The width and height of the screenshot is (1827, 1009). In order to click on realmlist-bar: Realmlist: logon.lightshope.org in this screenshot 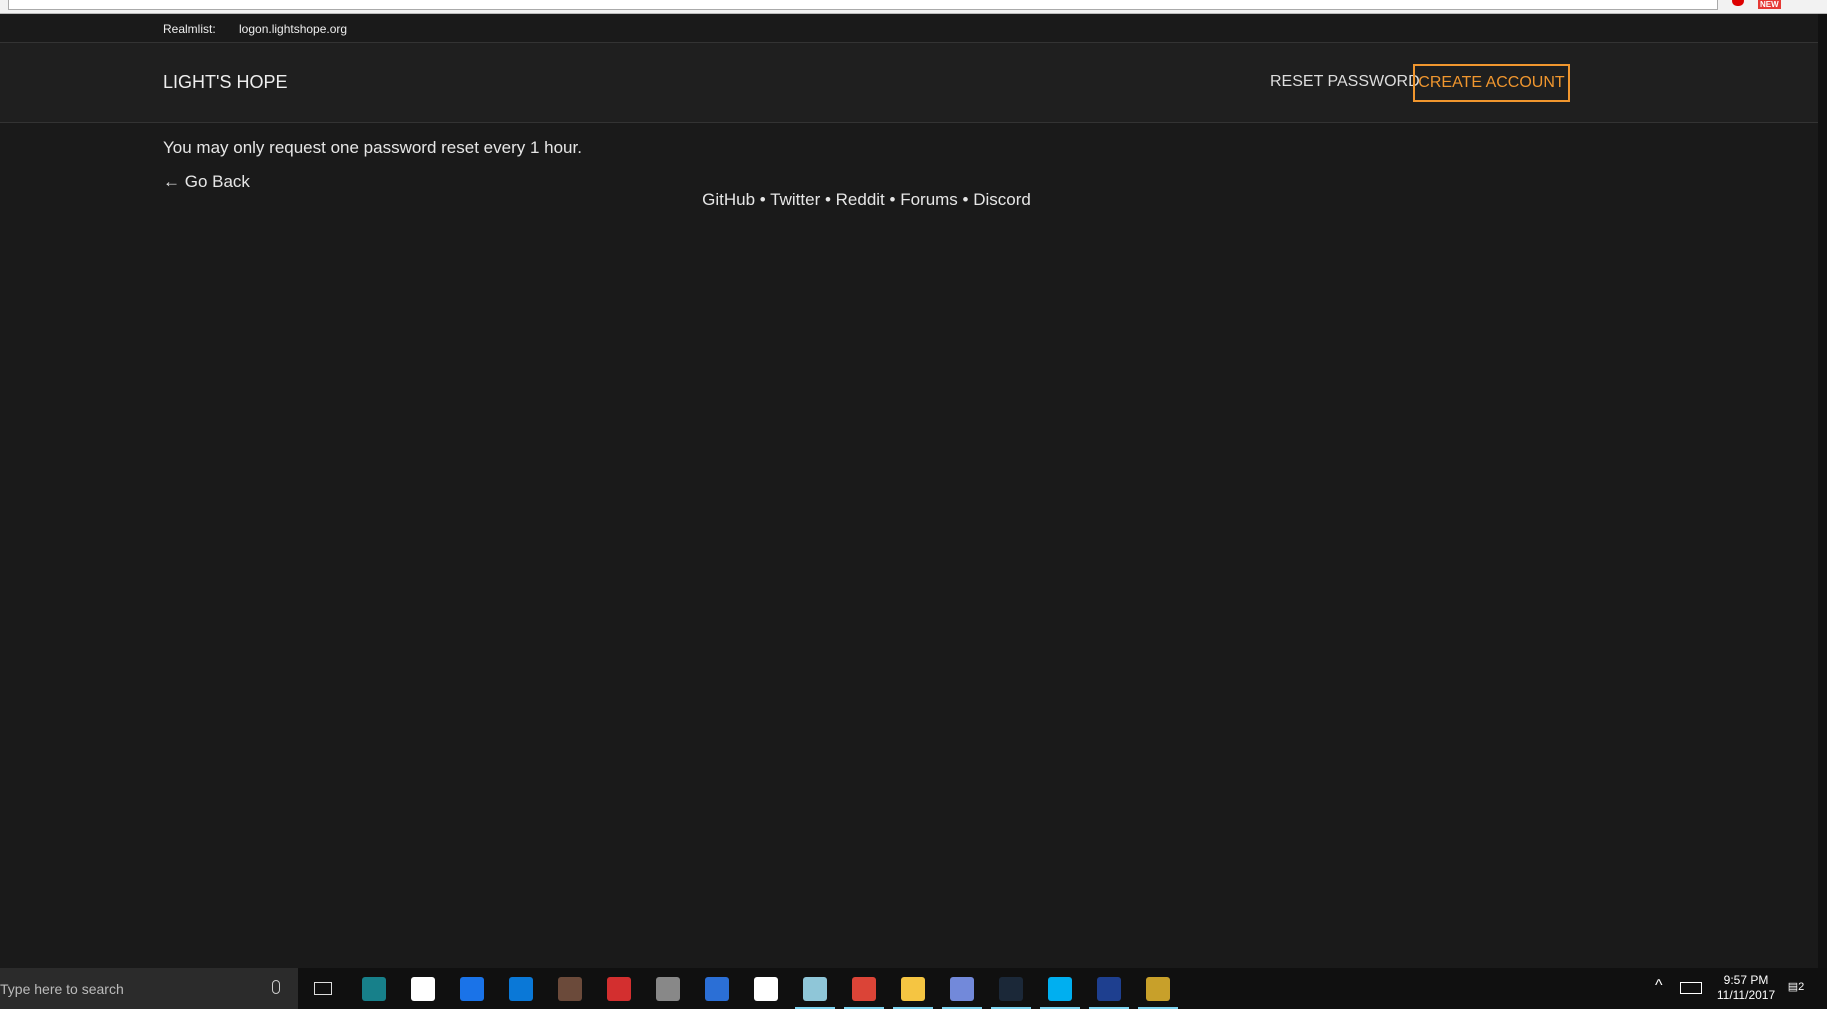, I will do `click(909, 28)`.